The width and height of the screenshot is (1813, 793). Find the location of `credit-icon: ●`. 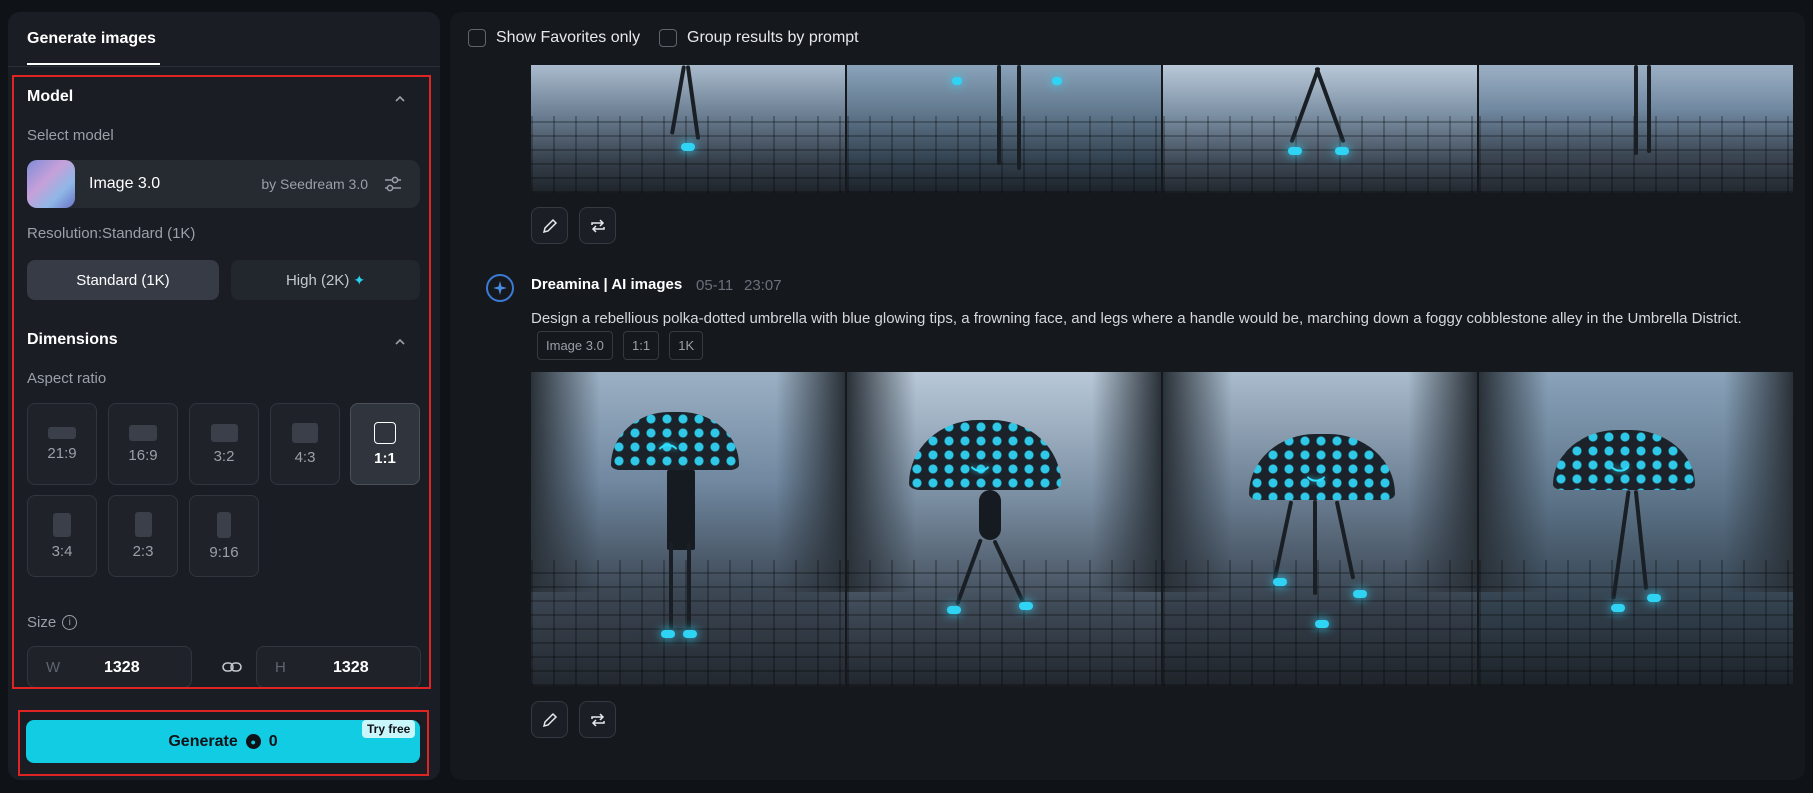

credit-icon: ● is located at coordinates (253, 741).